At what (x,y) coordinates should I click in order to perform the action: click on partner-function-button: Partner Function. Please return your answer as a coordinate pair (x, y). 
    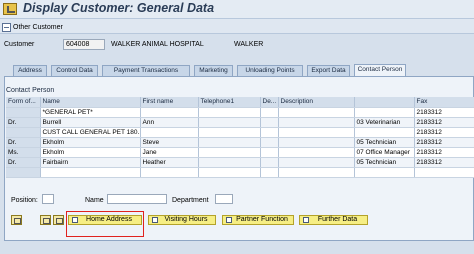
    Looking at the image, I should click on (258, 220).